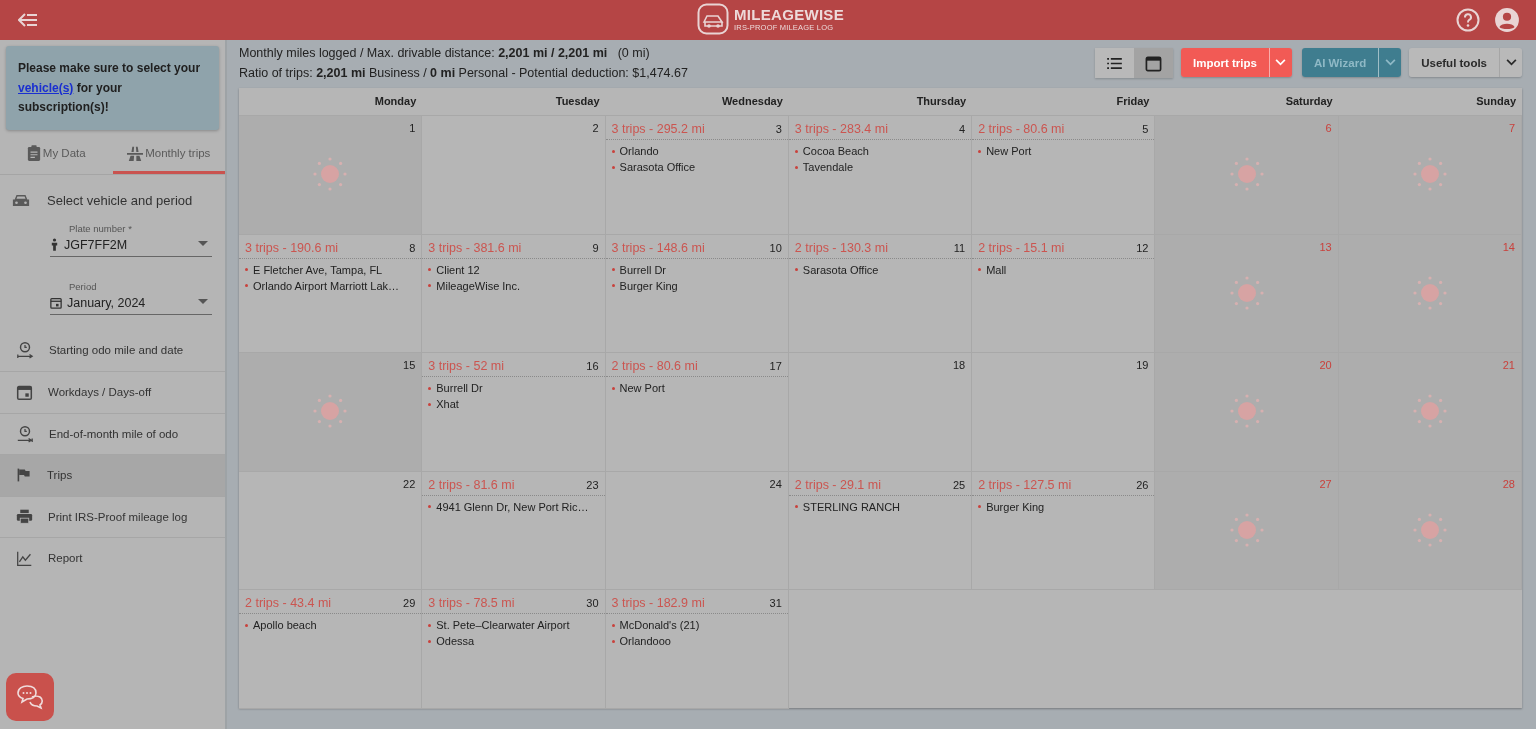 The image size is (1536, 729). Describe the element at coordinates (516, 625) in the screenshot. I see `trip-stop: St. Pete–Clearwater Airport` at that location.